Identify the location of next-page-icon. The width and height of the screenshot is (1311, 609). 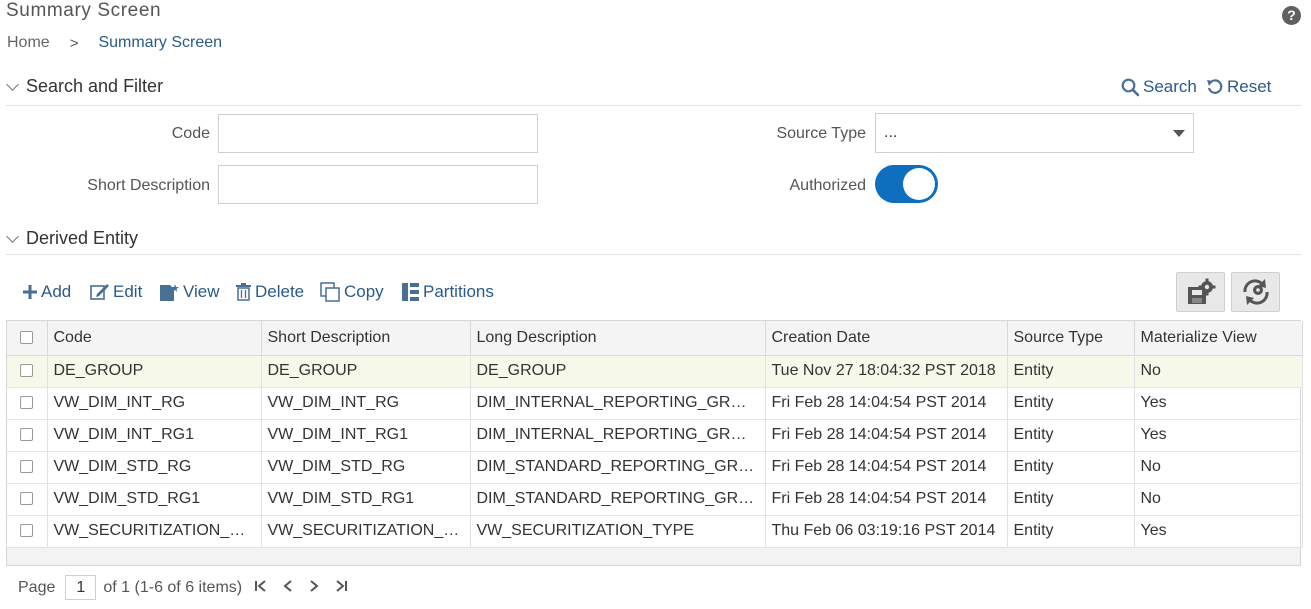
(314, 587).